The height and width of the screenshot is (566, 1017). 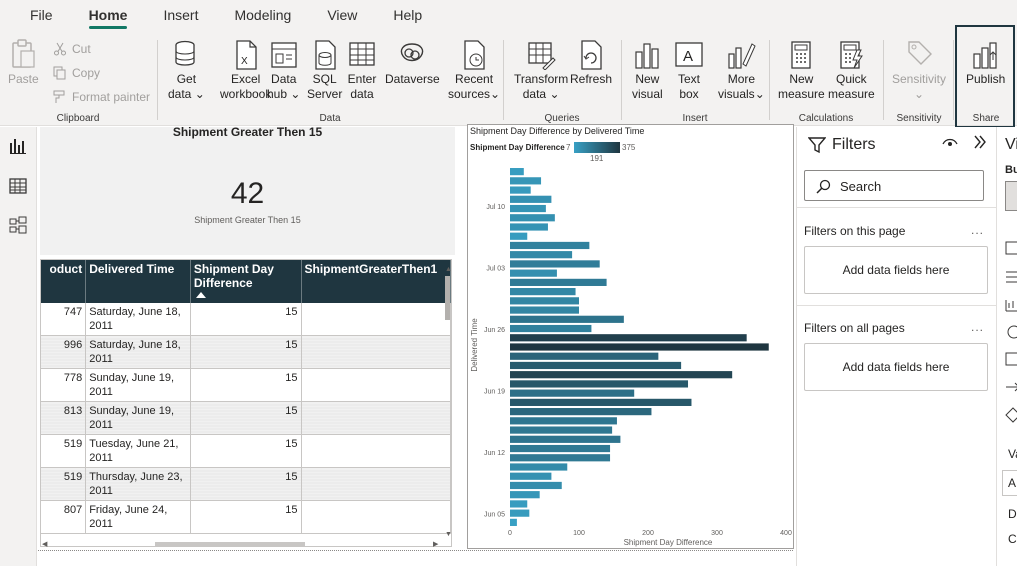 I want to click on cross-report-label: C, so click(x=1012, y=539).